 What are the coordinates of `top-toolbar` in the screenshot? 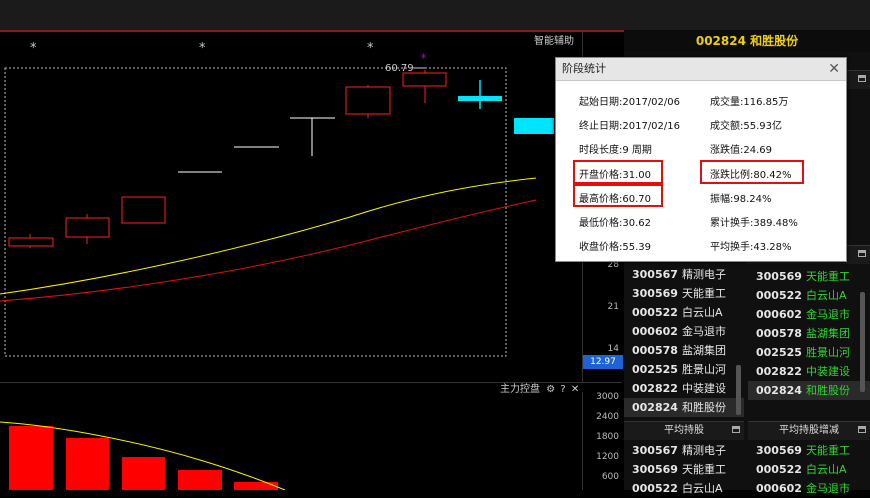 It's located at (435, 16).